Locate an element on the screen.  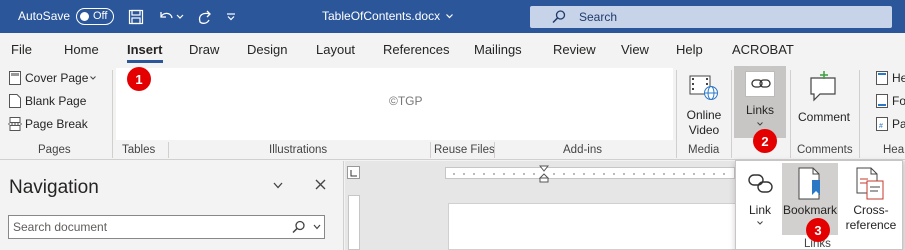
blank-page-button: Blank Page is located at coordinates (47, 101).